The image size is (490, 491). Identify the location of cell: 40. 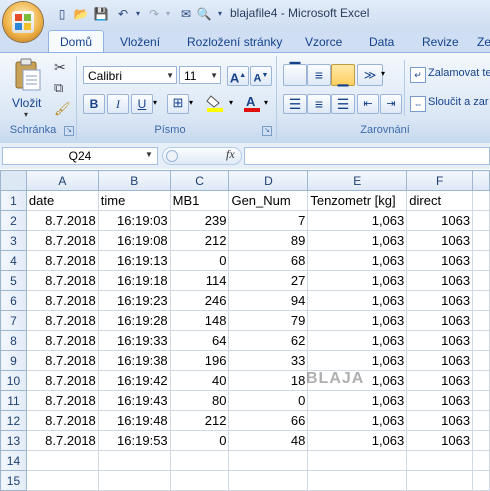
(199, 380).